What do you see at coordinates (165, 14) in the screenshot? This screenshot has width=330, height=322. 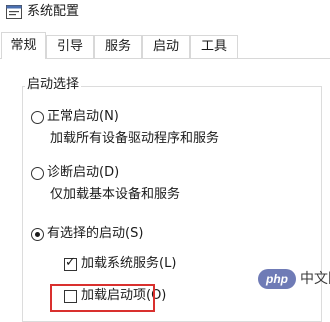 I see `title-bar: 系统配置` at bounding box center [165, 14].